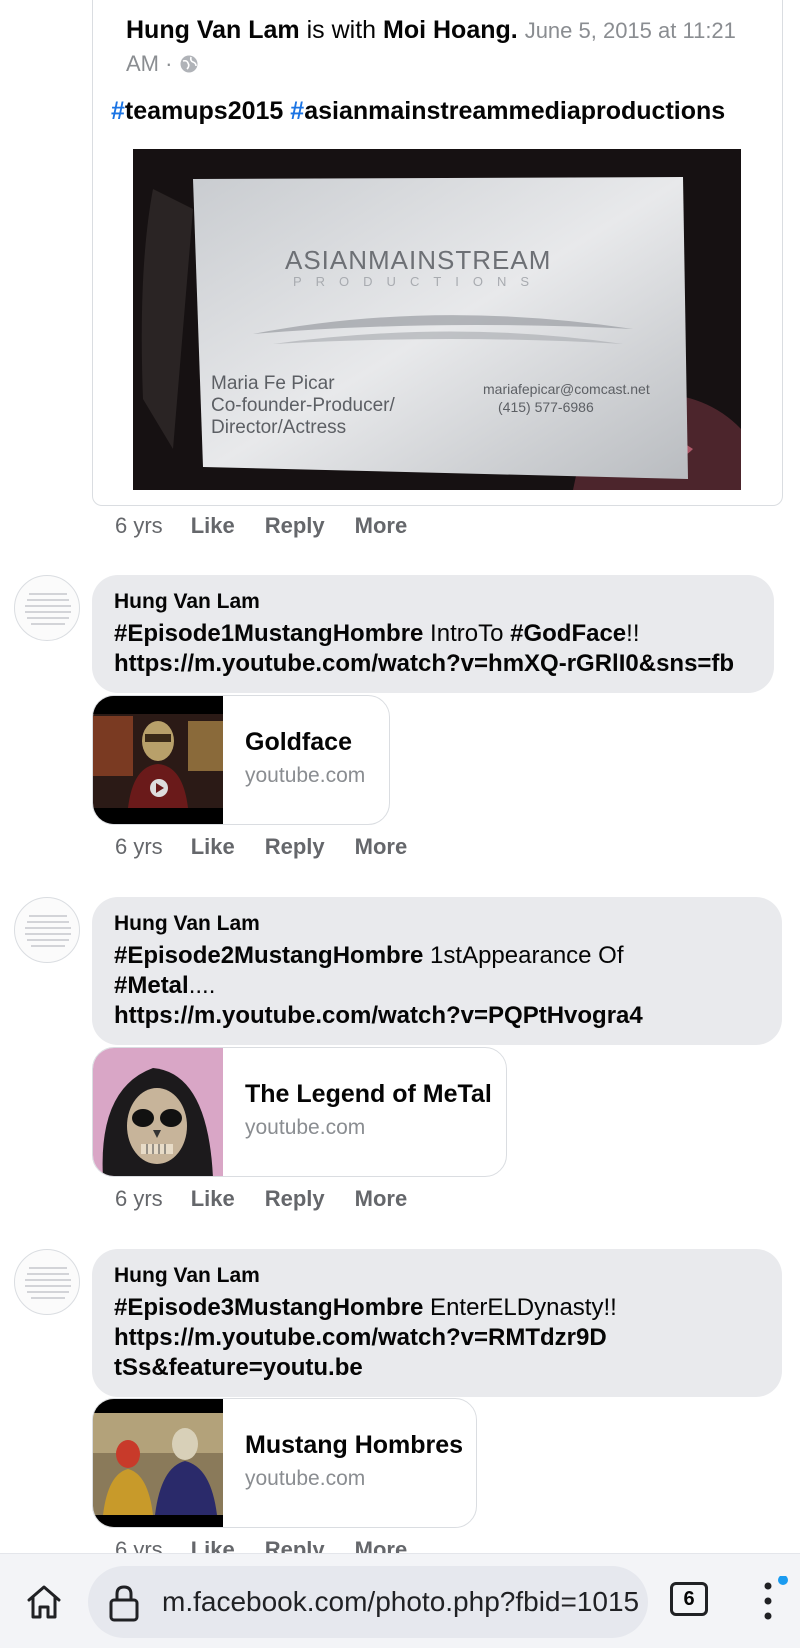 This screenshot has height=1648, width=800. I want to click on comment-url-link: tSs&feature=youtu.be, so click(238, 1367).